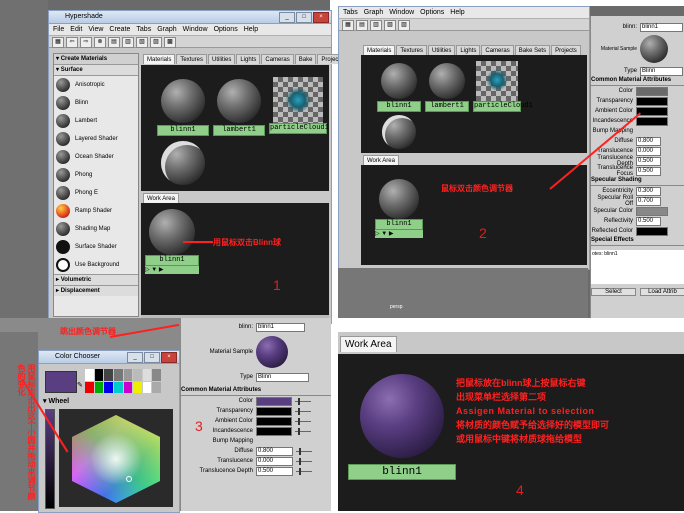  Describe the element at coordinates (648, 171) in the screenshot. I see `translucence-focus-field: 0.500` at that location.